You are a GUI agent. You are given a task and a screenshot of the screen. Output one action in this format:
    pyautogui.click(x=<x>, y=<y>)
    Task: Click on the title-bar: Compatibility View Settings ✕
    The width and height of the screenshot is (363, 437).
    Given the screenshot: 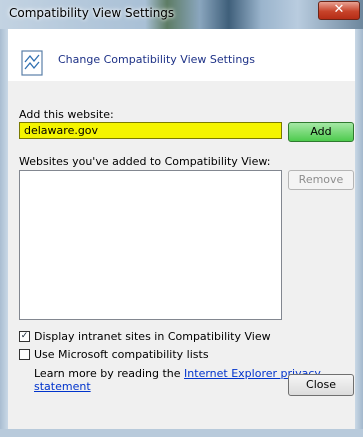 What is the action you would take?
    pyautogui.click(x=181, y=14)
    